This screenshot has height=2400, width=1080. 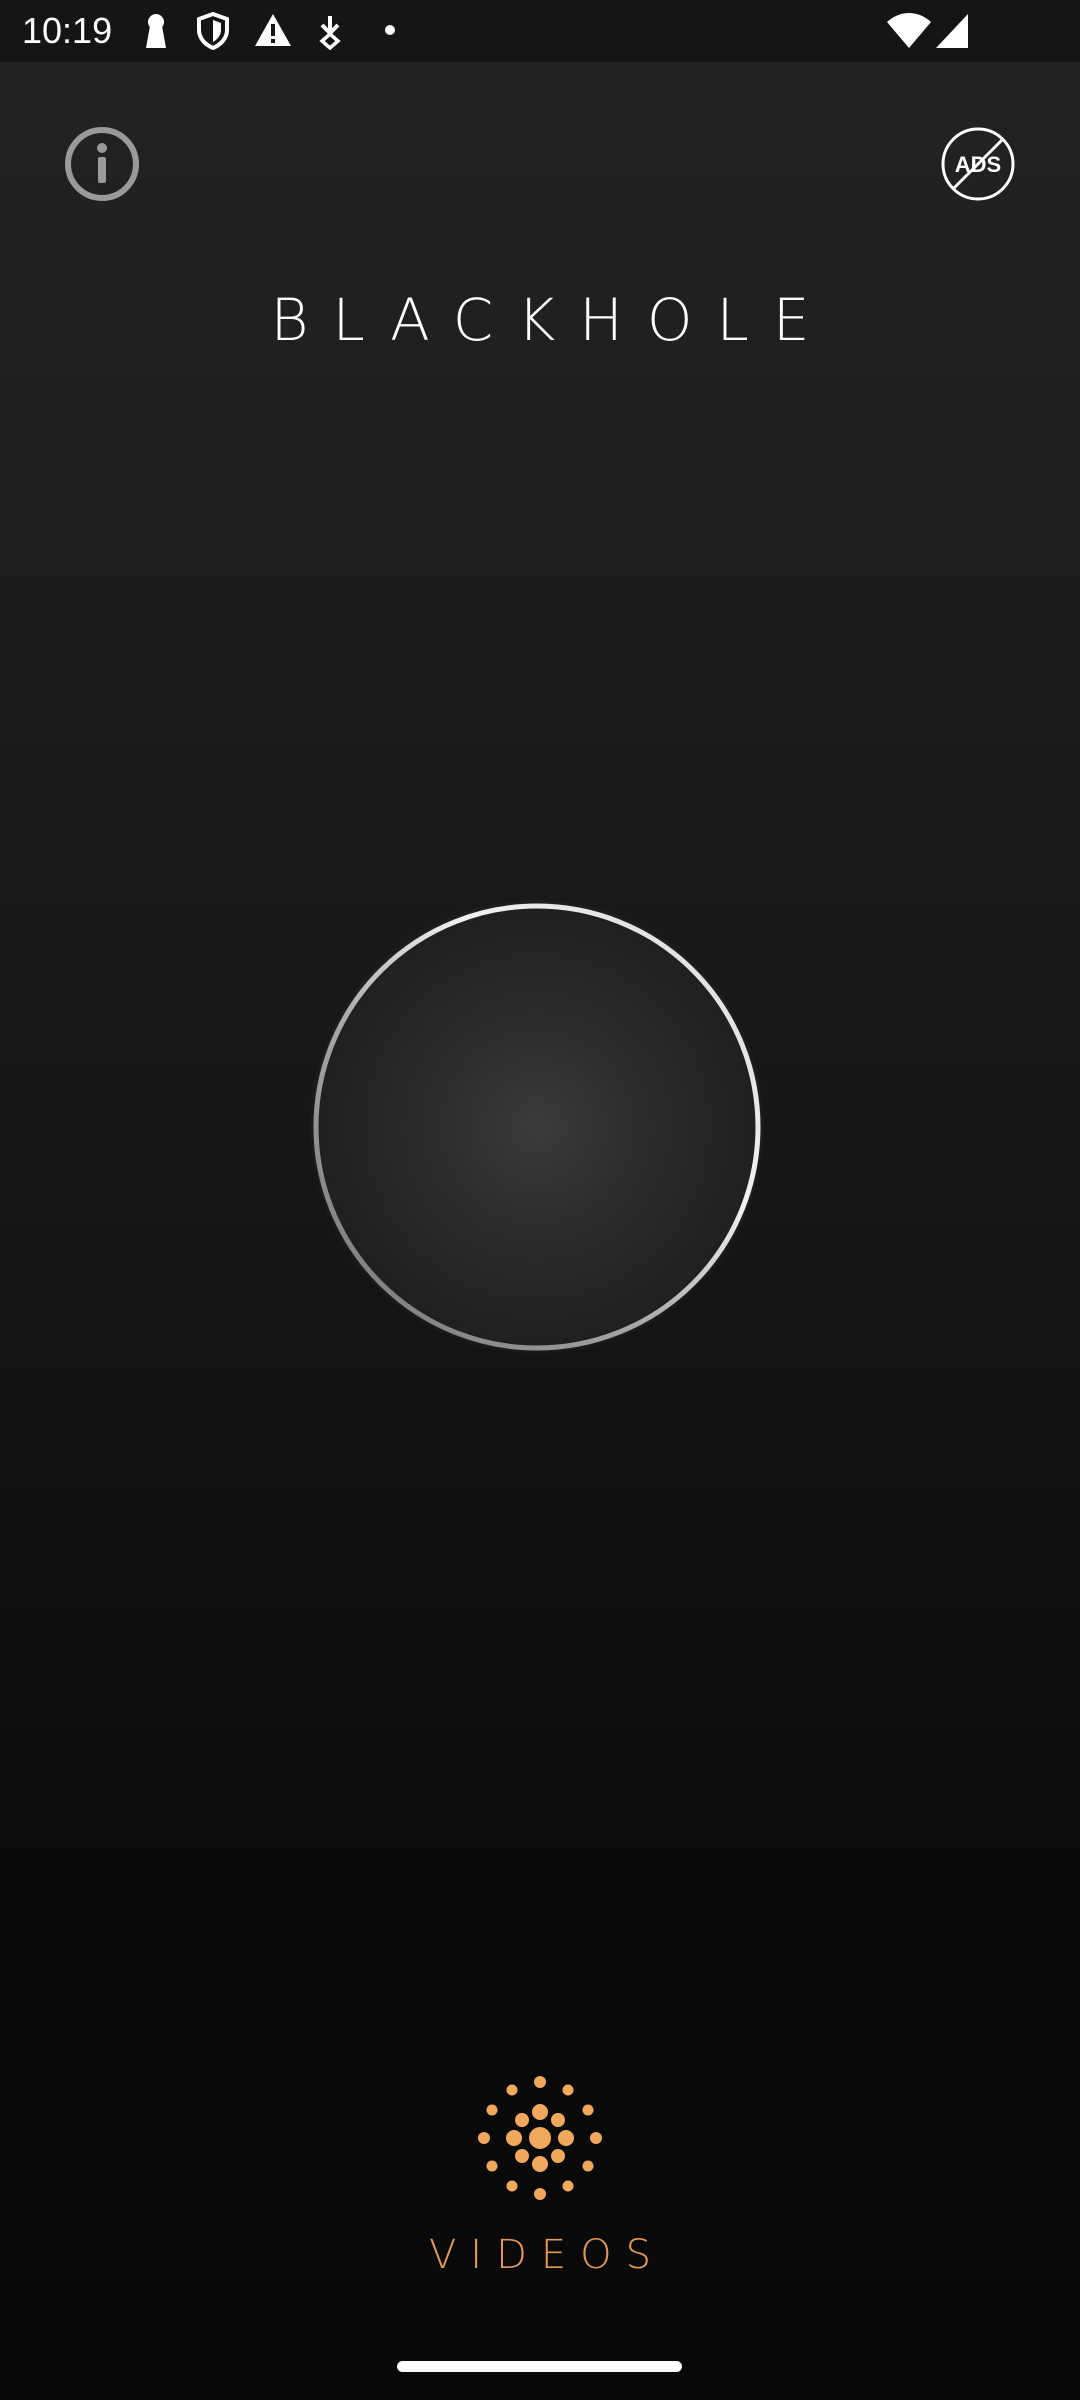 I want to click on videos-button: VIDEOS, so click(x=540, y=2170).